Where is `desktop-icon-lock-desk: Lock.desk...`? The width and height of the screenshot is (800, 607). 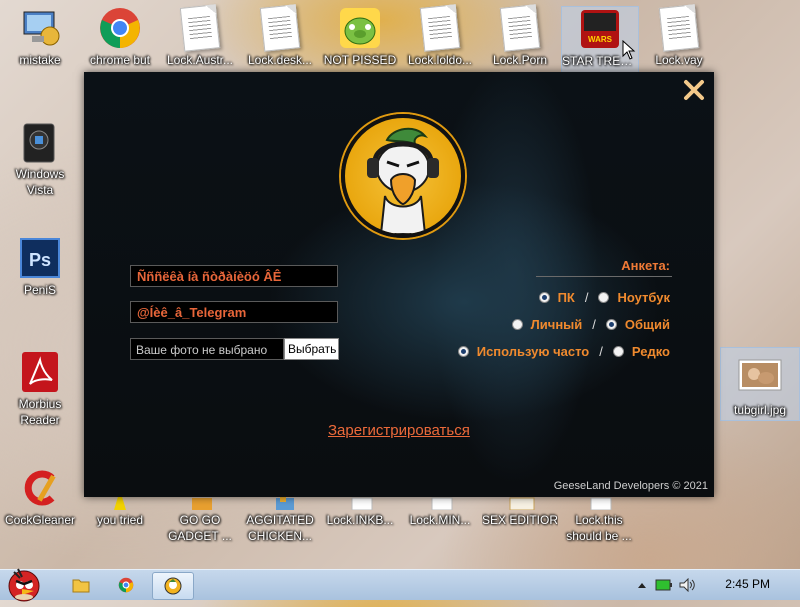 desktop-icon-lock-desk: Lock.desk... is located at coordinates (280, 36).